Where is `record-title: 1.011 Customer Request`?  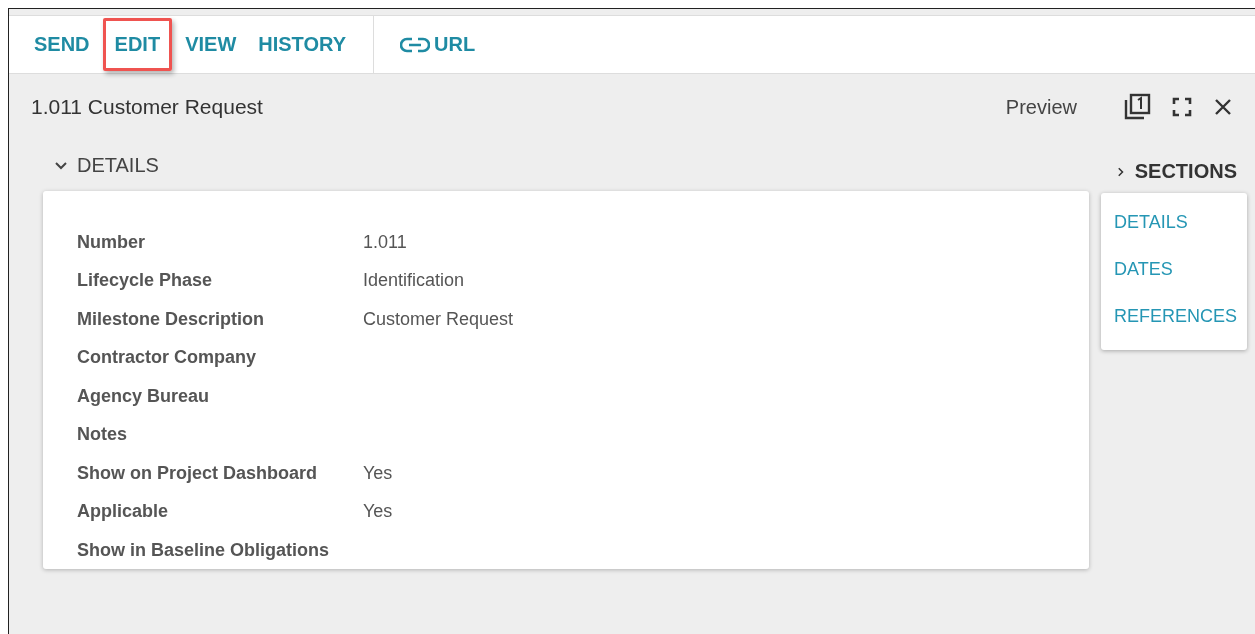
record-title: 1.011 Customer Request is located at coordinates (147, 107).